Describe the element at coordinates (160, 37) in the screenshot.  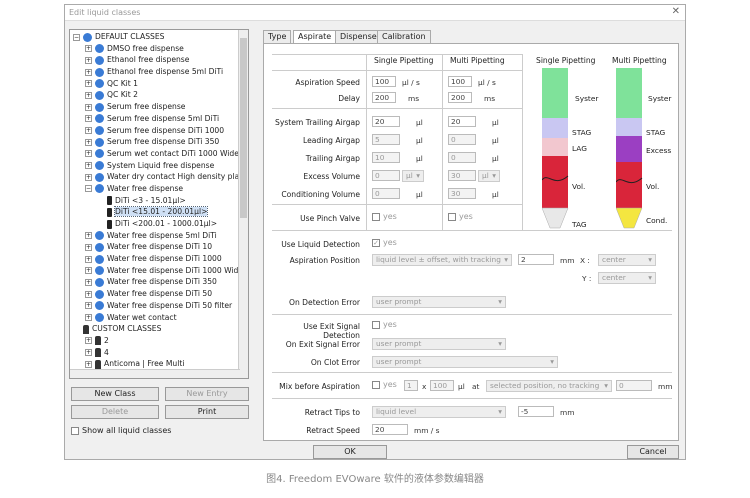
I see `tree-item: − DEFAULT CLASSES` at that location.